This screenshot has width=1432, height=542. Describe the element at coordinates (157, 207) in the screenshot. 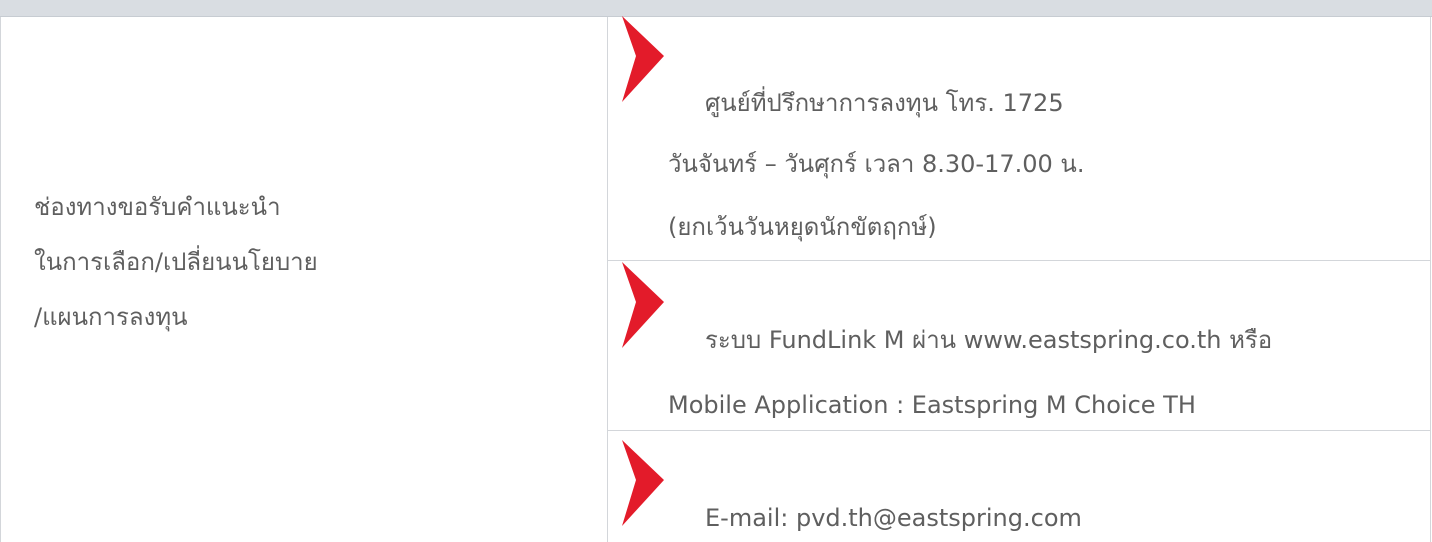

I see `label-line: ช่องทางขอรับคำแนะนำ` at that location.